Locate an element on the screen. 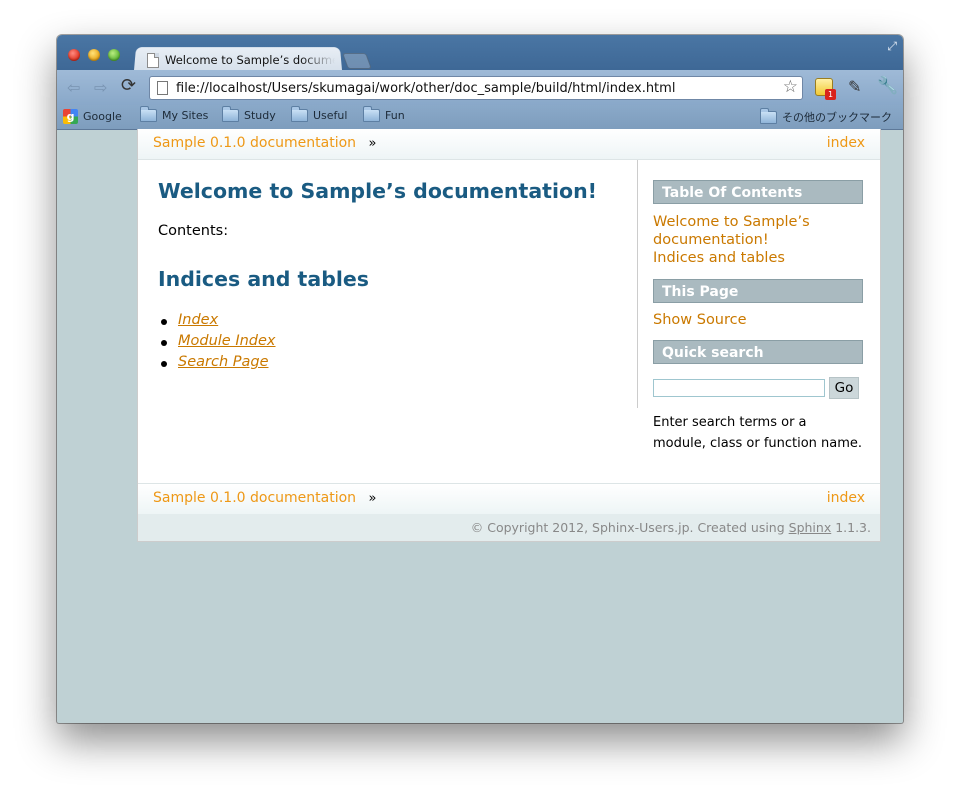  wrench-icon: 🔧 is located at coordinates (887, 86).